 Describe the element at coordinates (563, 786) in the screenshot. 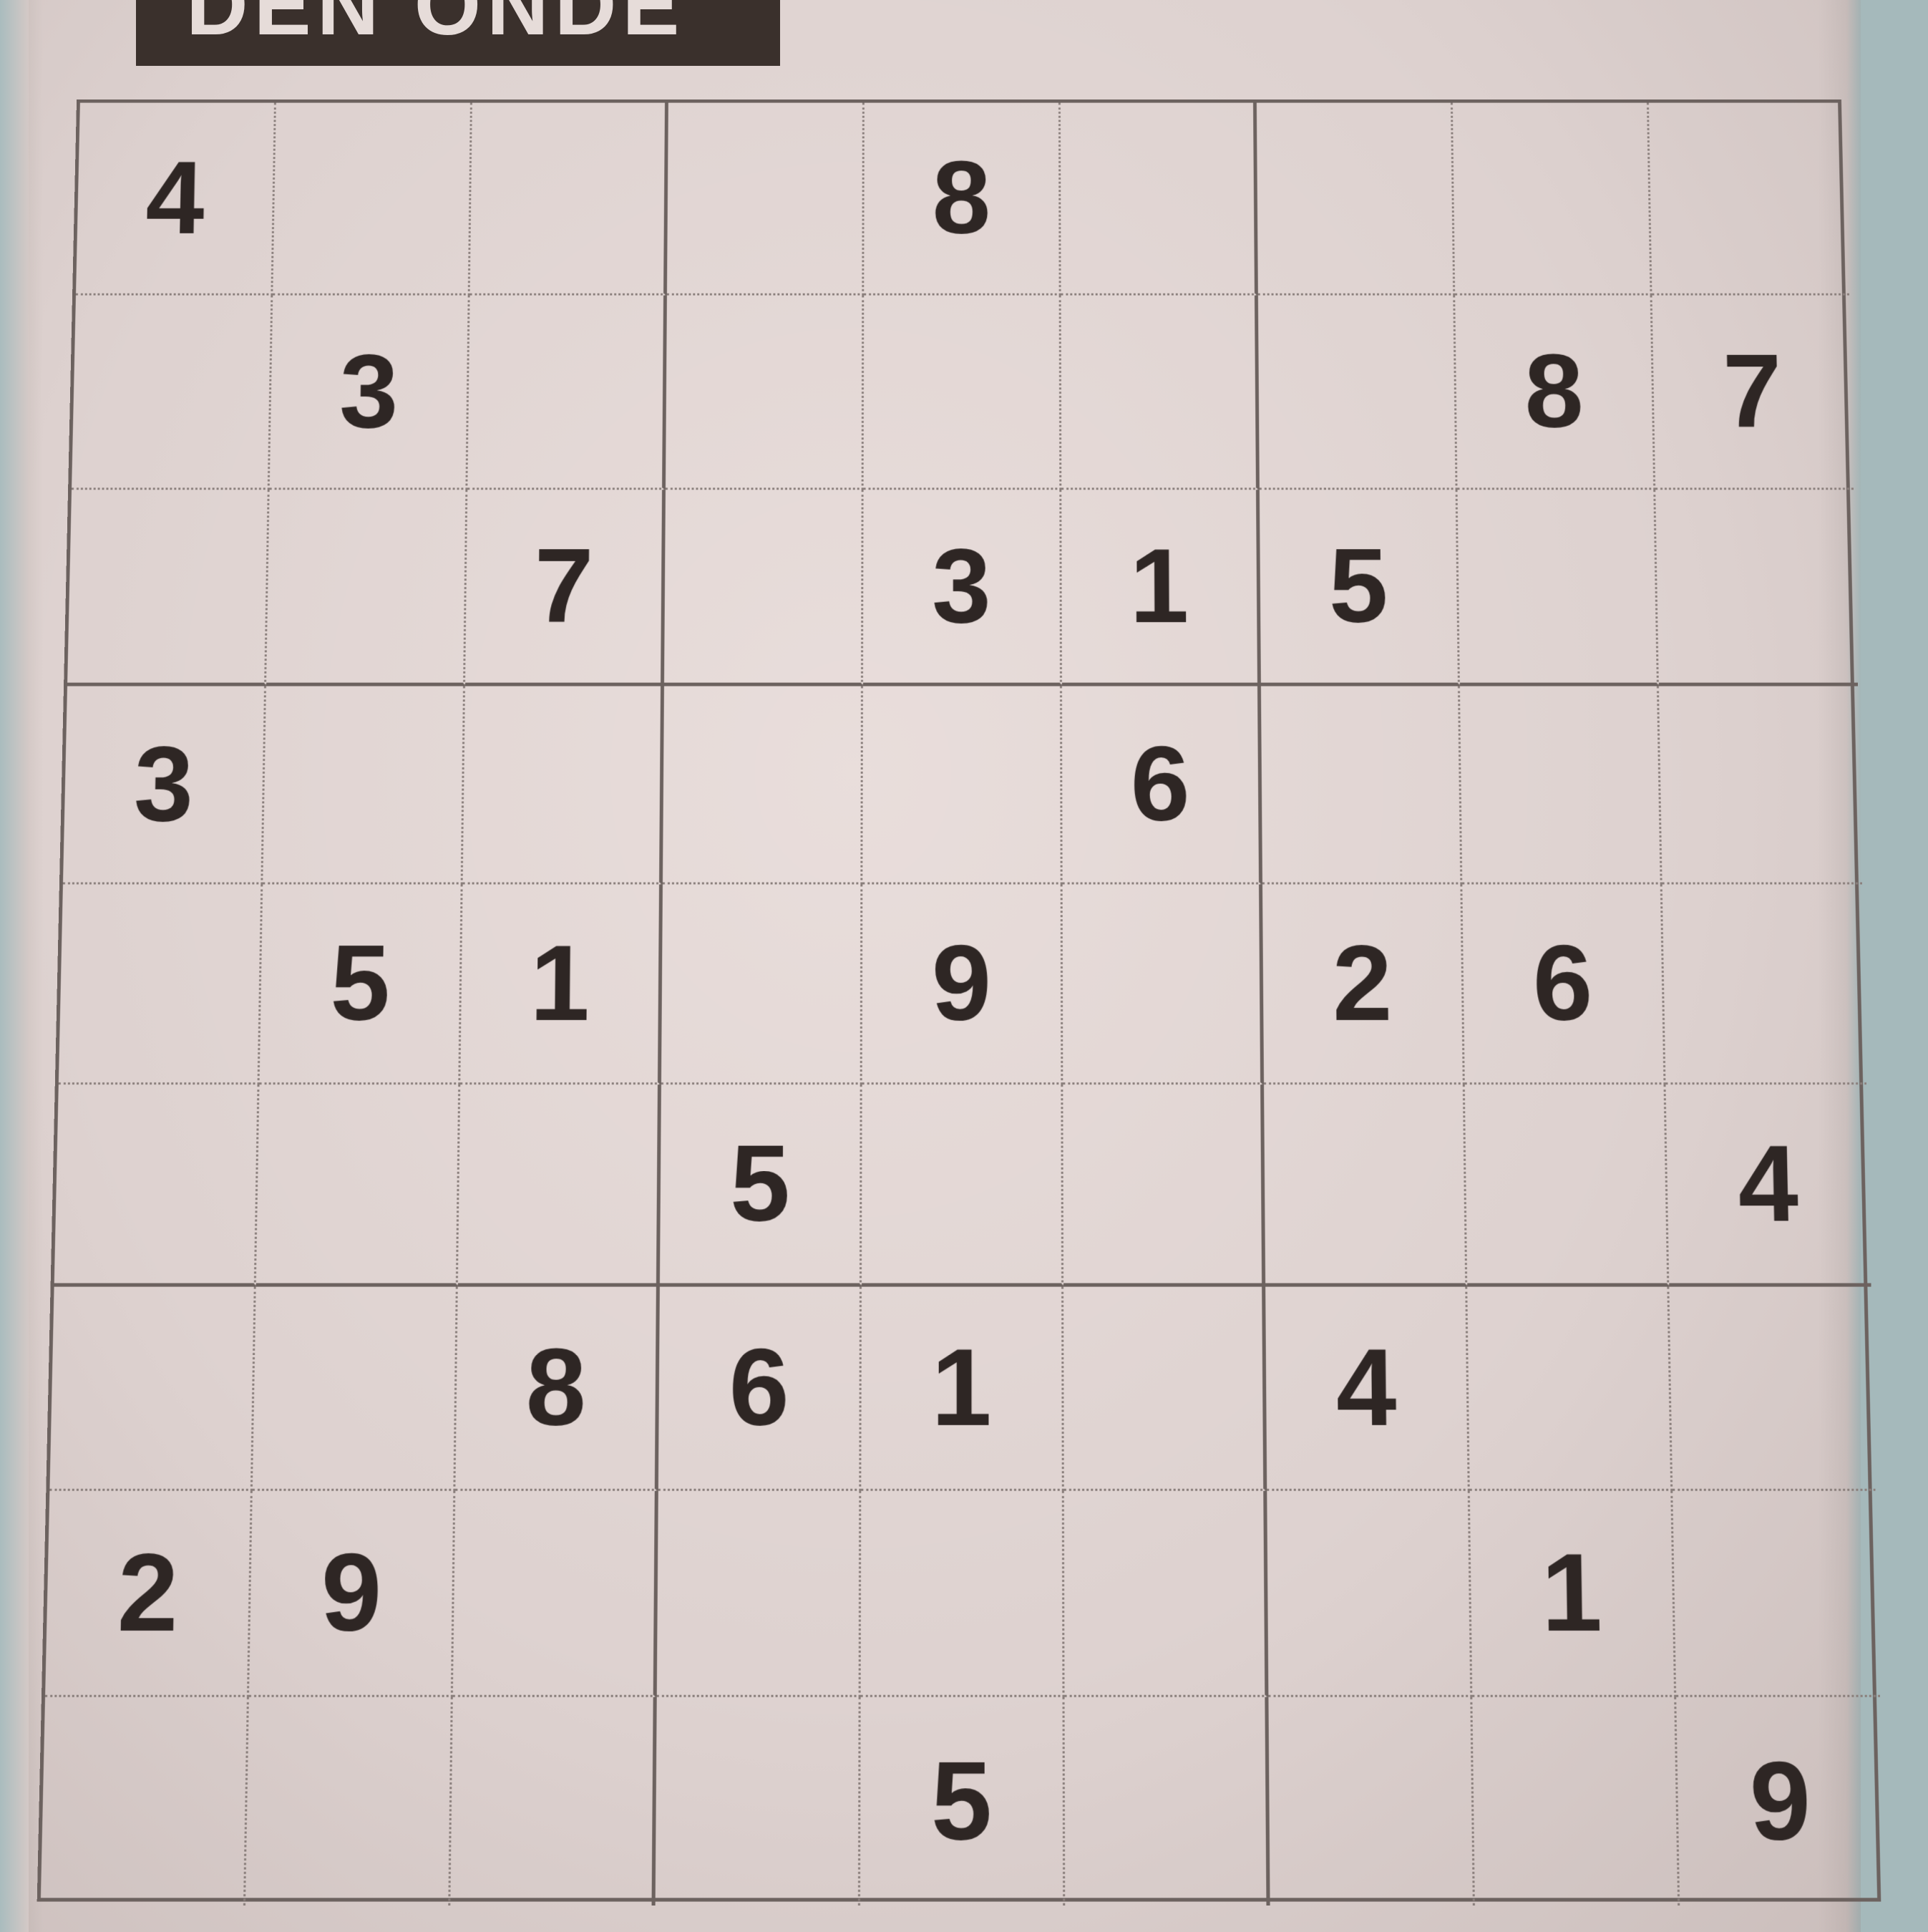

I see `sudoku-cell-r4c3` at that location.